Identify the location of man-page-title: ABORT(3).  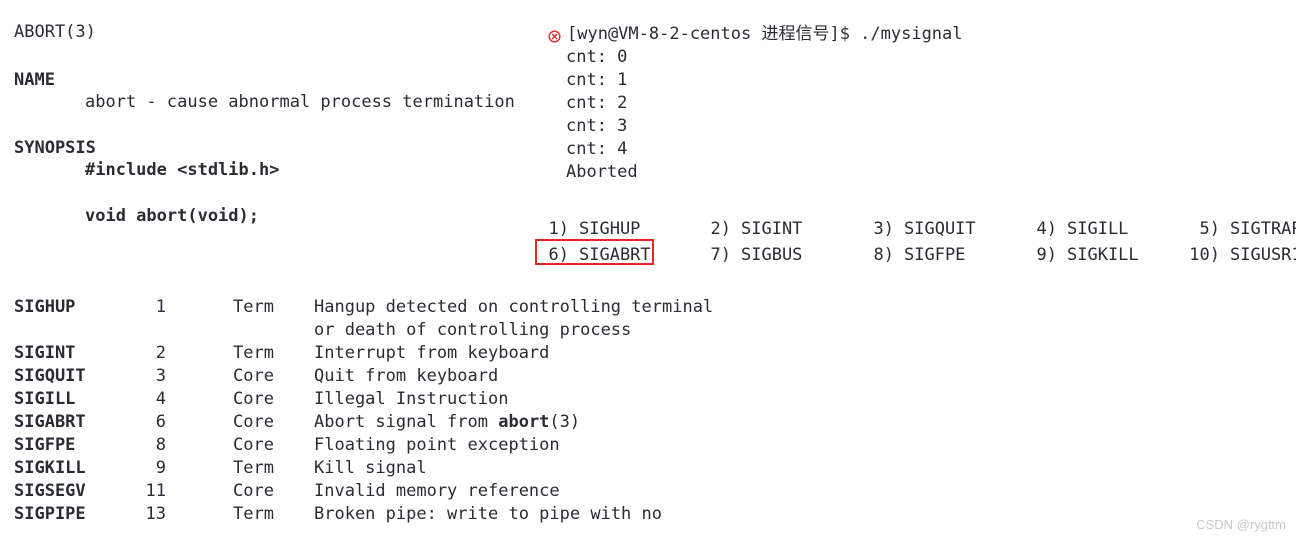
(55, 32).